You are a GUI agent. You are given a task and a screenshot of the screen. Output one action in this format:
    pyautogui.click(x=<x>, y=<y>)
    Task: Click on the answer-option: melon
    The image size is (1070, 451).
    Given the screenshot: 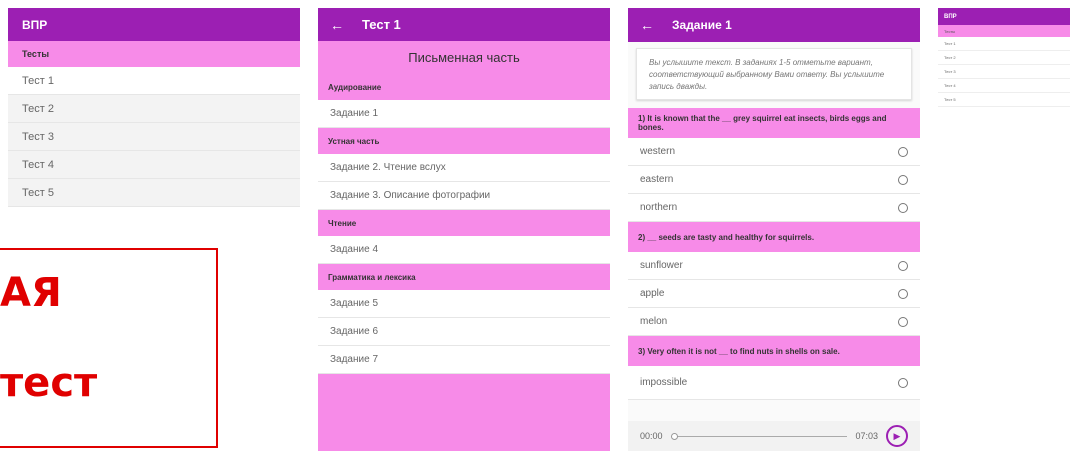 What is the action you would take?
    pyautogui.click(x=774, y=322)
    